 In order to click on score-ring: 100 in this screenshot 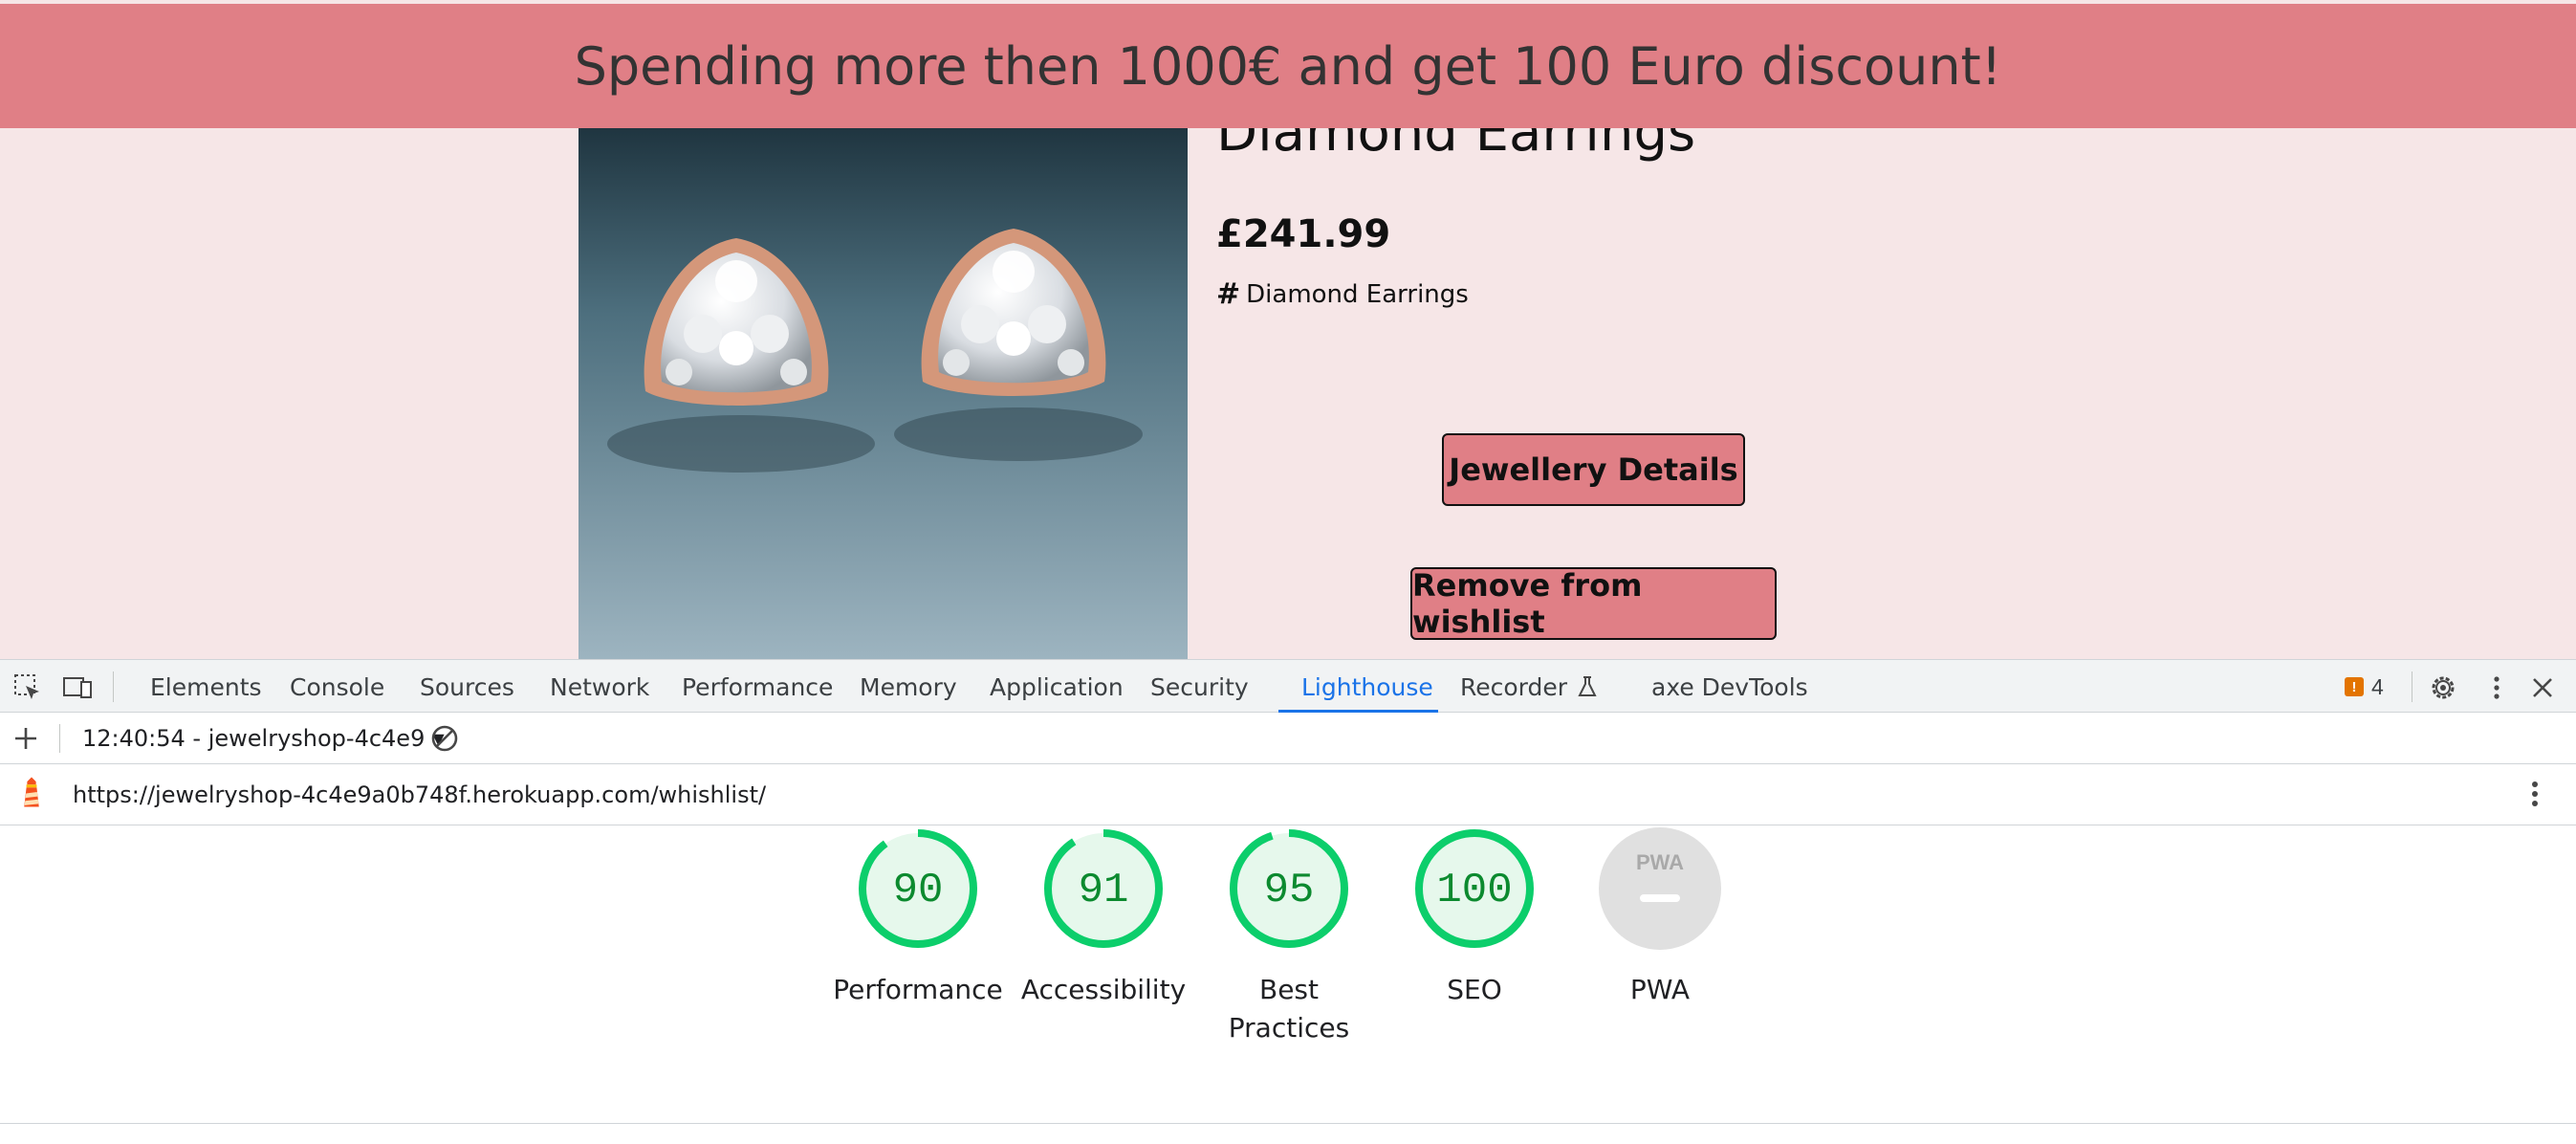, I will do `click(1474, 888)`.